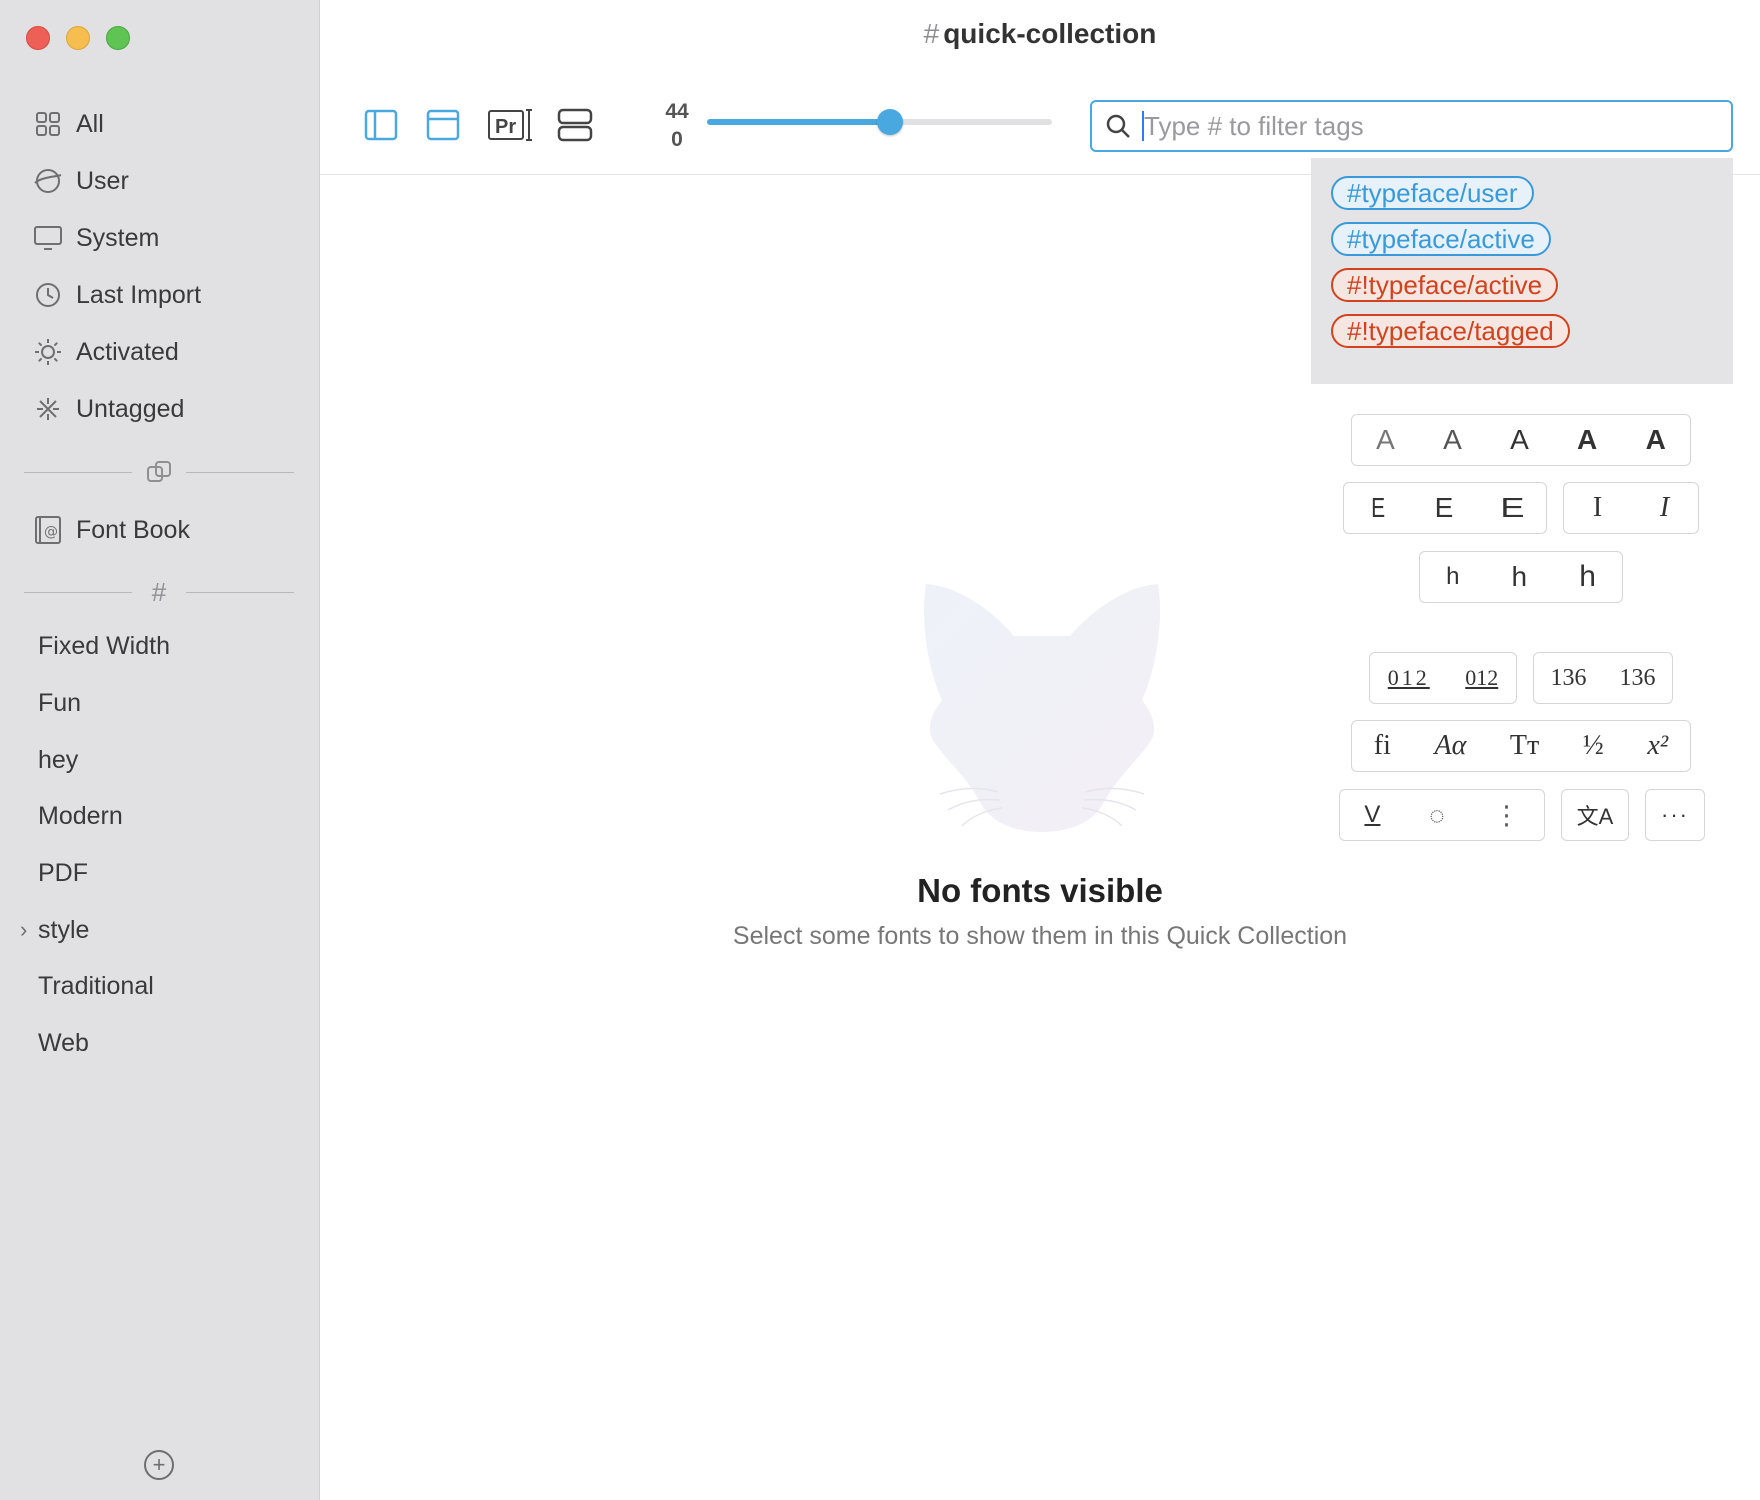 Image resolution: width=1760 pixels, height=1500 pixels. I want to click on tag-suggestion: #!typeface/tagged, so click(1450, 331).